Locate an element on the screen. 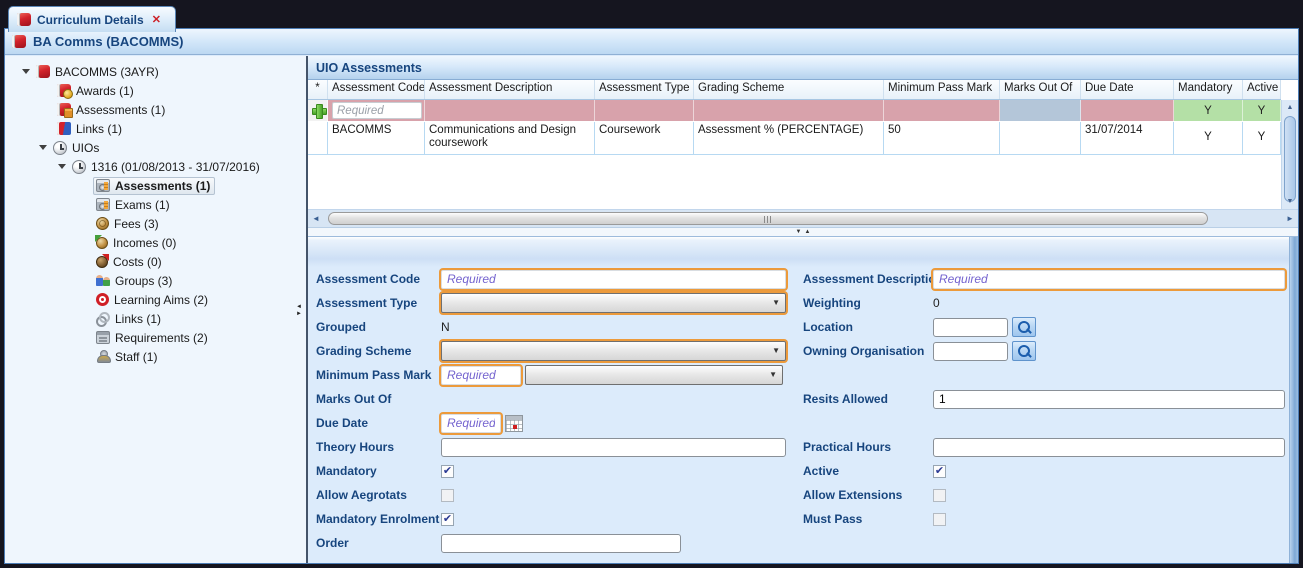  order-input is located at coordinates (561, 543).